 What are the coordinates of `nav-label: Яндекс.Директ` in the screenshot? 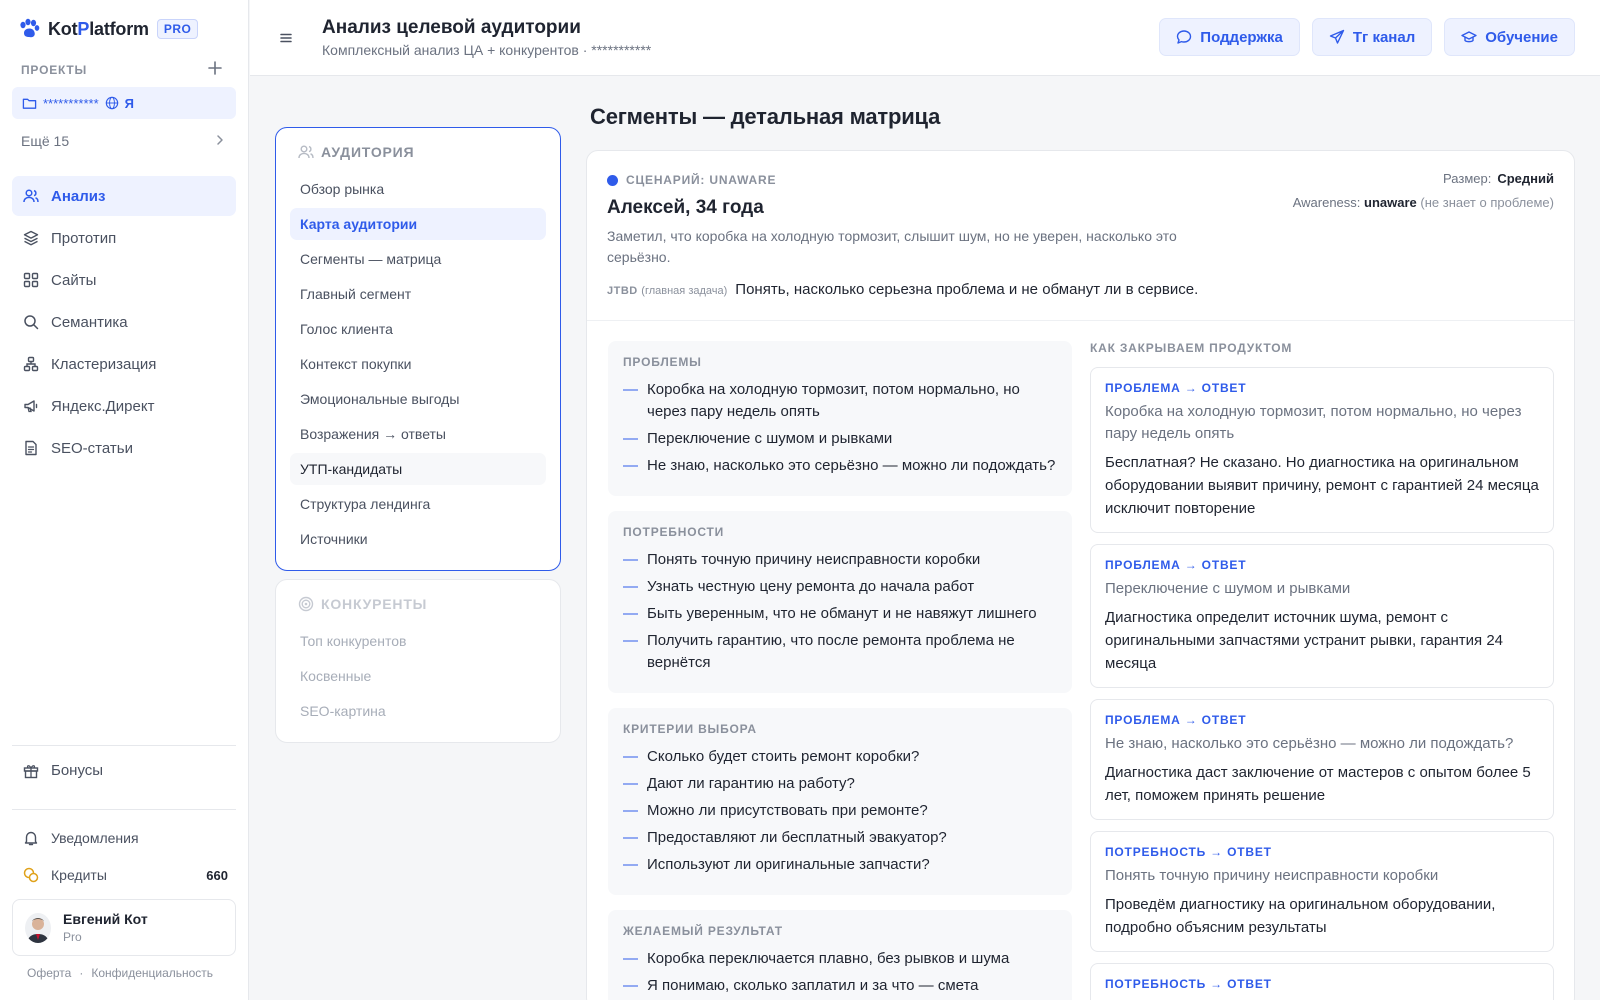 It's located at (103, 406).